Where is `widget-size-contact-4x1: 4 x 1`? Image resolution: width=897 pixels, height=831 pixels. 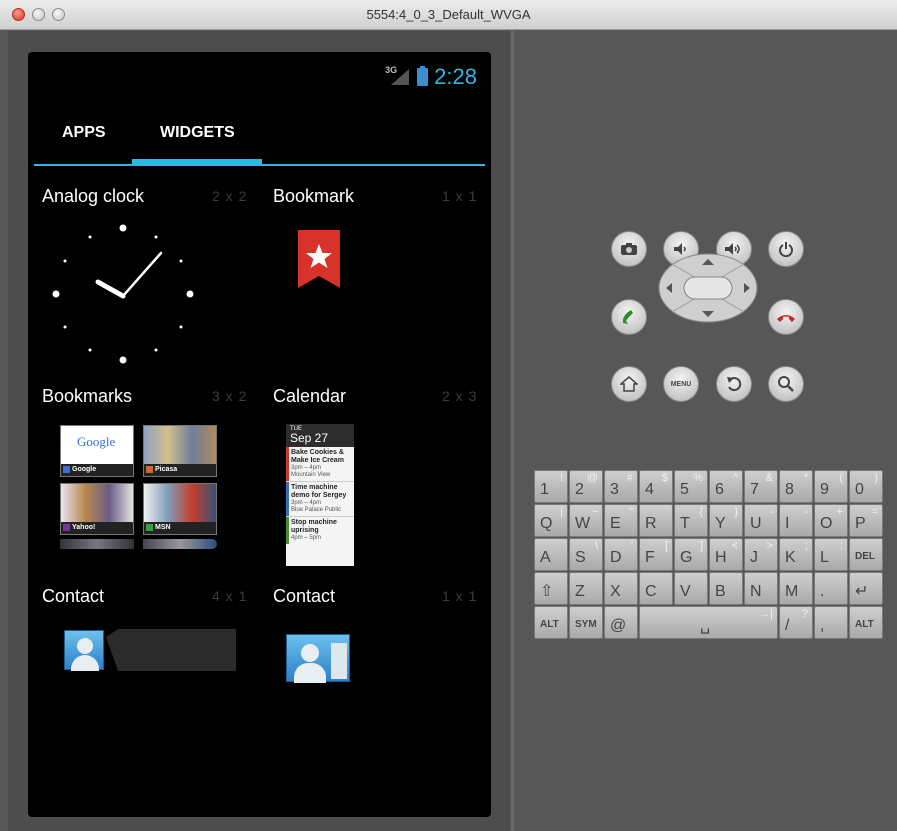
widget-size-contact-4x1: 4 x 1 is located at coordinates (230, 596).